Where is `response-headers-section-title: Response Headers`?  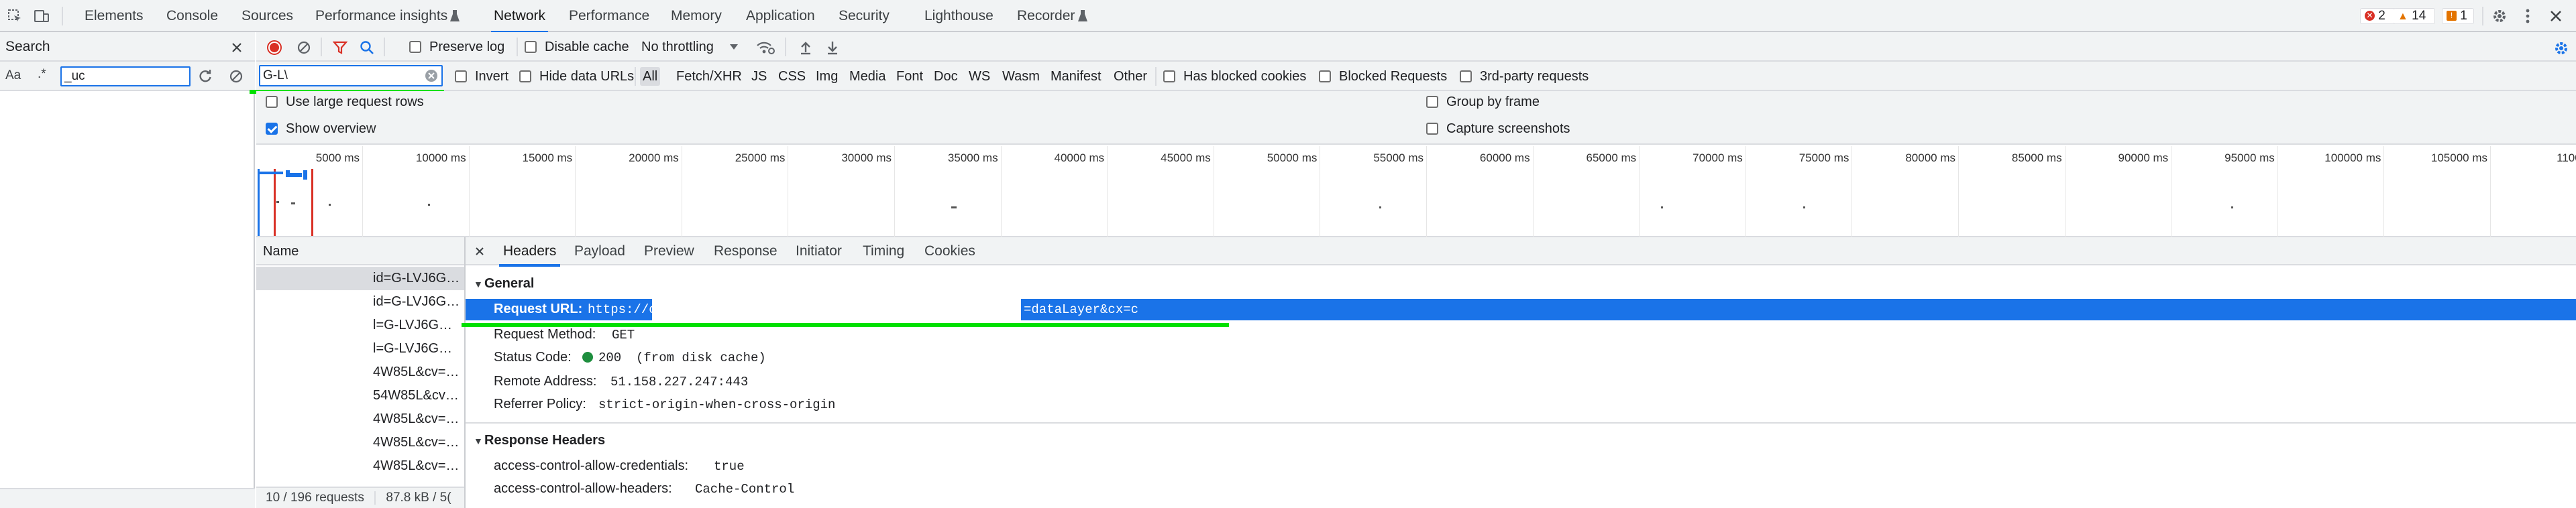
response-headers-section-title: Response Headers is located at coordinates (544, 440).